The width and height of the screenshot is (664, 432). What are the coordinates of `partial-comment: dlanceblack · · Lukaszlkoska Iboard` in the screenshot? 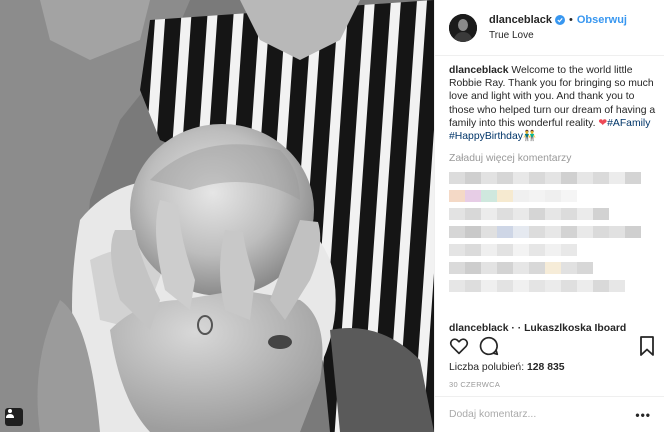 It's located at (538, 327).